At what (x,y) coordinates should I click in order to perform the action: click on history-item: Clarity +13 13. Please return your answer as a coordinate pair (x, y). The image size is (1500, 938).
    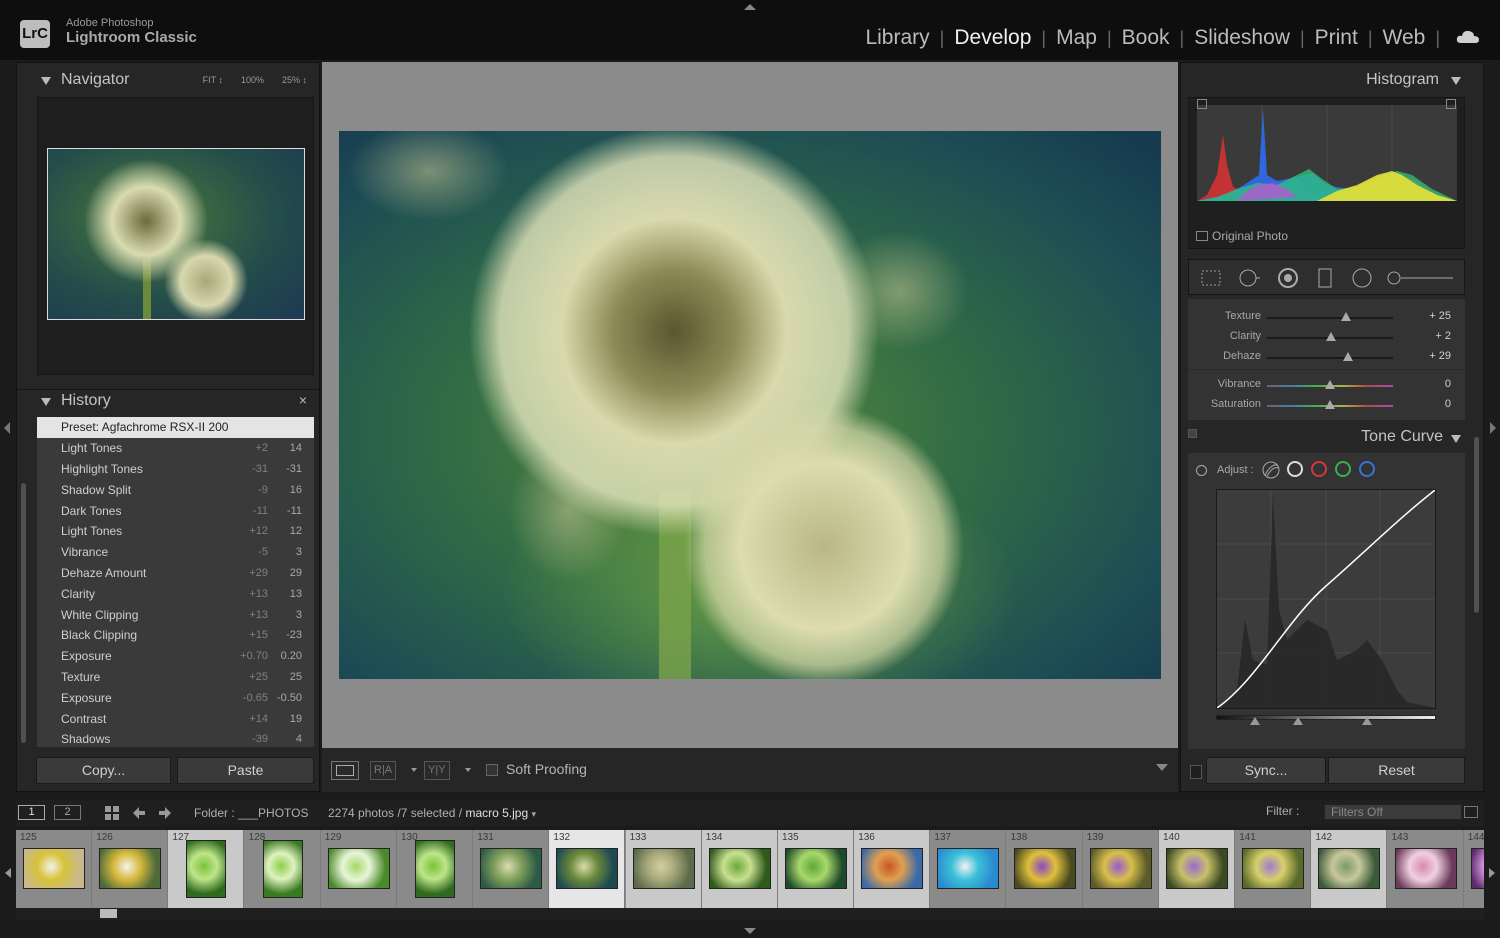
    Looking at the image, I should click on (175, 593).